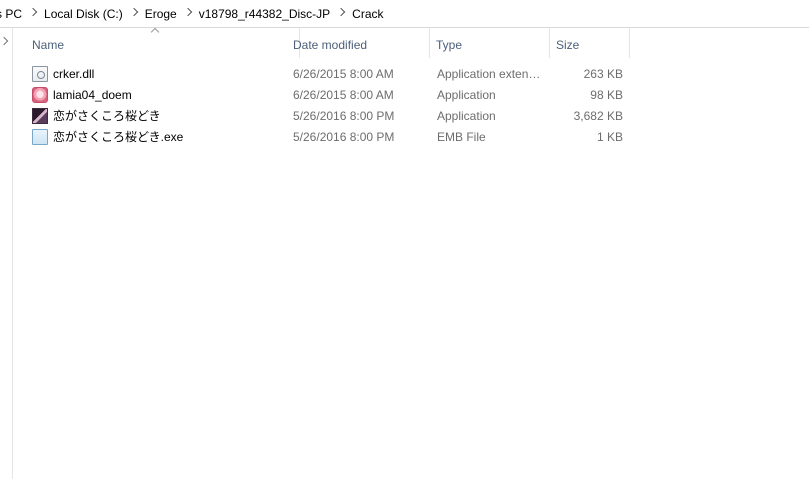  I want to click on column-header-type: Type, so click(490, 43).